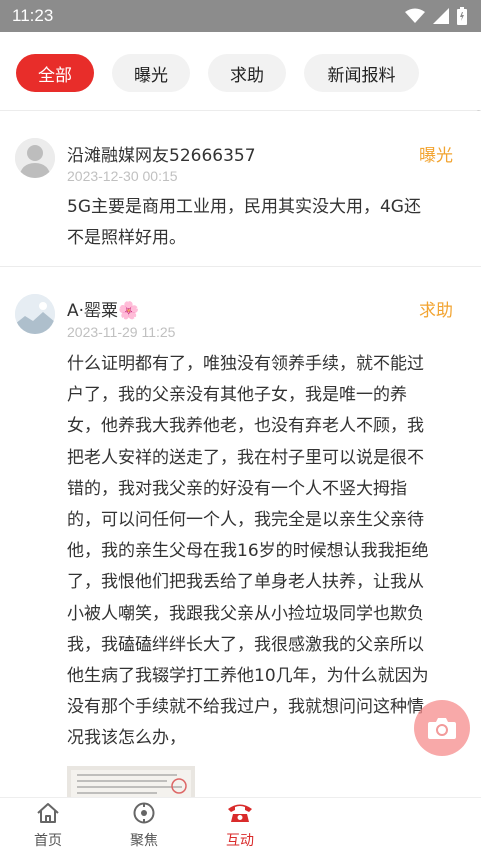  I want to click on document-photo, so click(131, 781).